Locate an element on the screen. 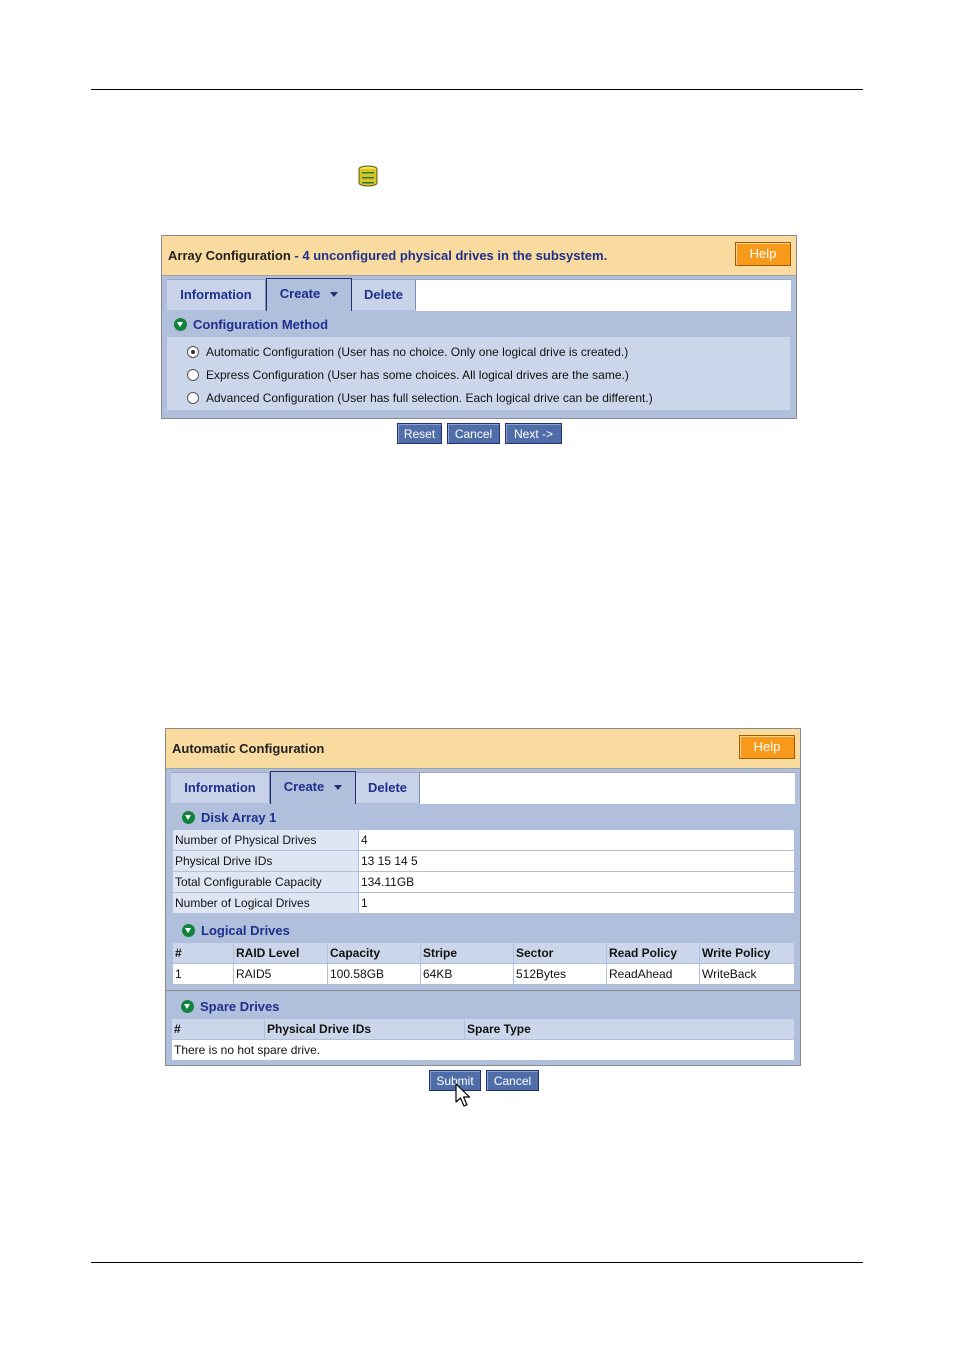 The height and width of the screenshot is (1352, 954). disk-array-icon is located at coordinates (368, 176).